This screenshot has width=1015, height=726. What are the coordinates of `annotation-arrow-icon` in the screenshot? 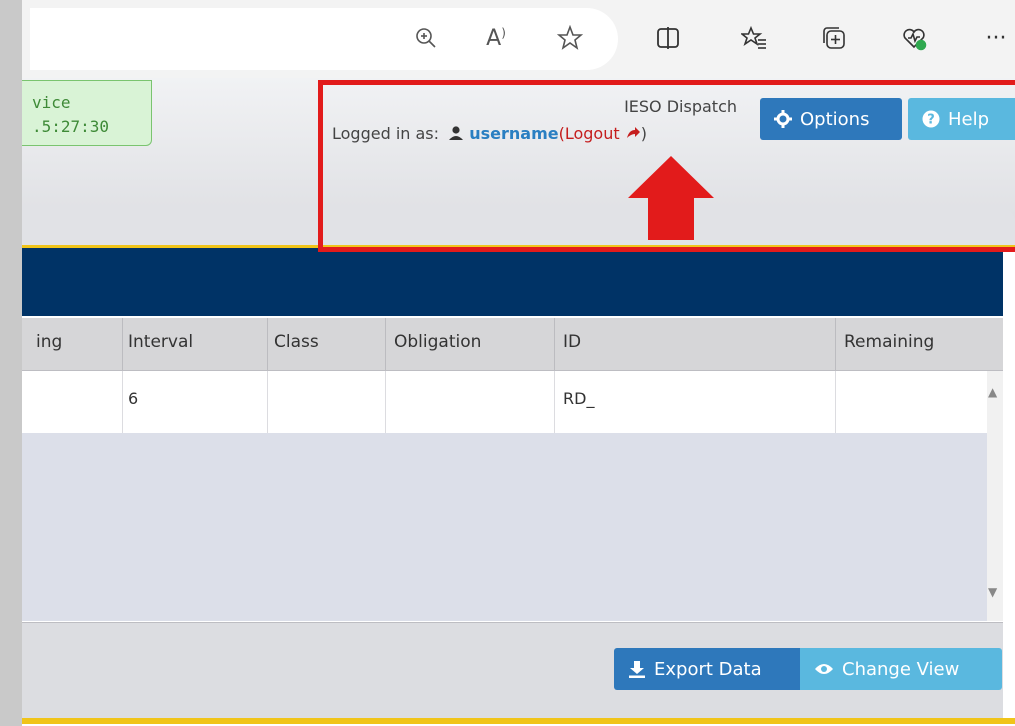 It's located at (671, 201).